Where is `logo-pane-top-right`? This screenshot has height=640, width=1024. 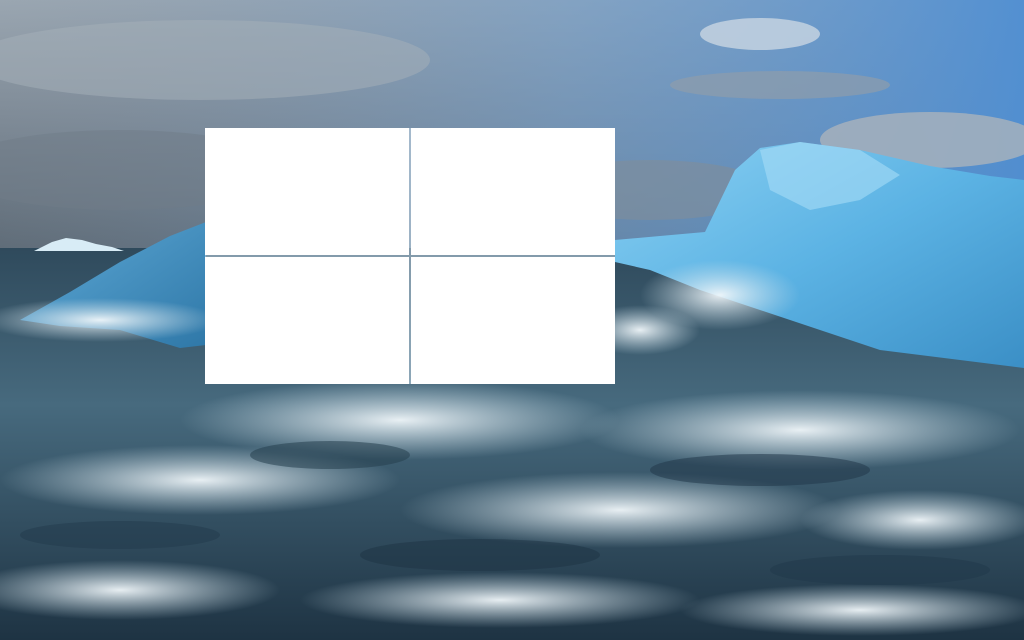
logo-pane-top-right is located at coordinates (513, 191).